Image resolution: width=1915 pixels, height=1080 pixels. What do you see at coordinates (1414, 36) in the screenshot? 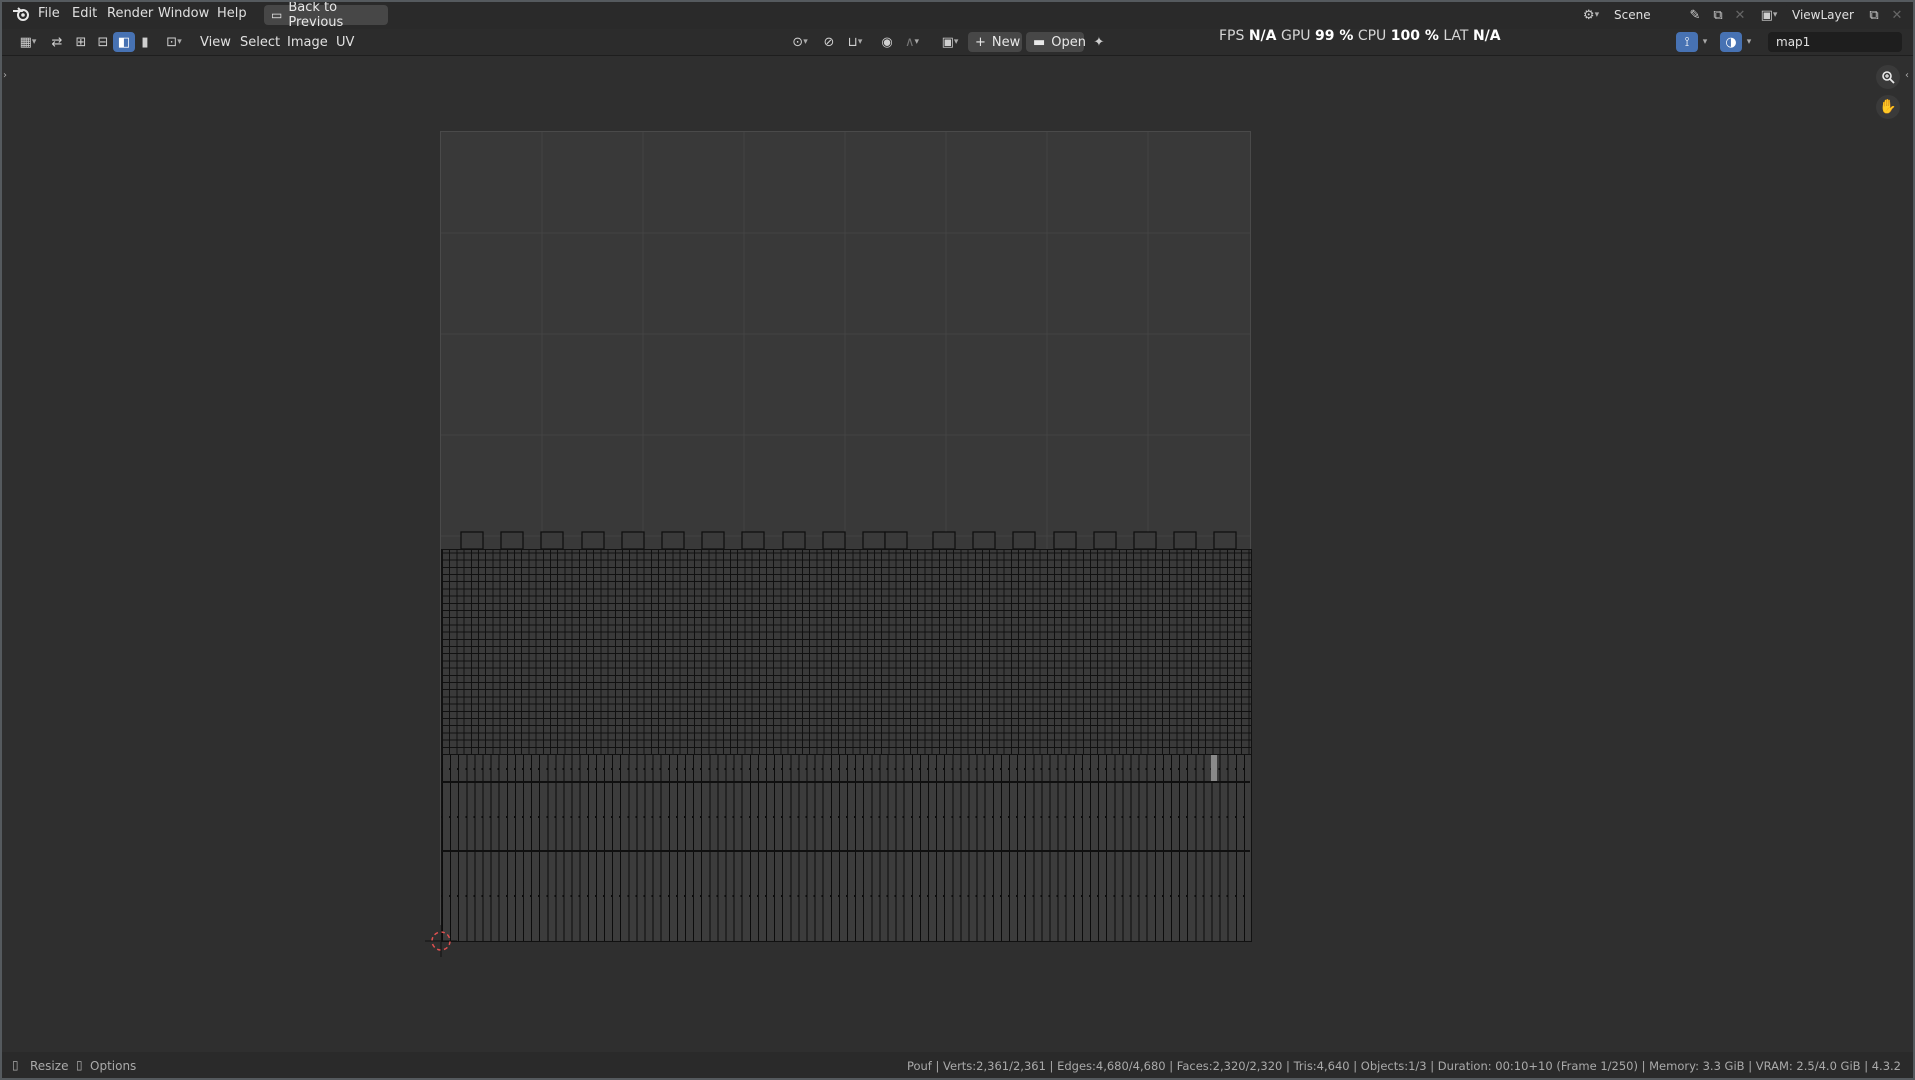
I see `cpu-value: 100 %` at bounding box center [1414, 36].